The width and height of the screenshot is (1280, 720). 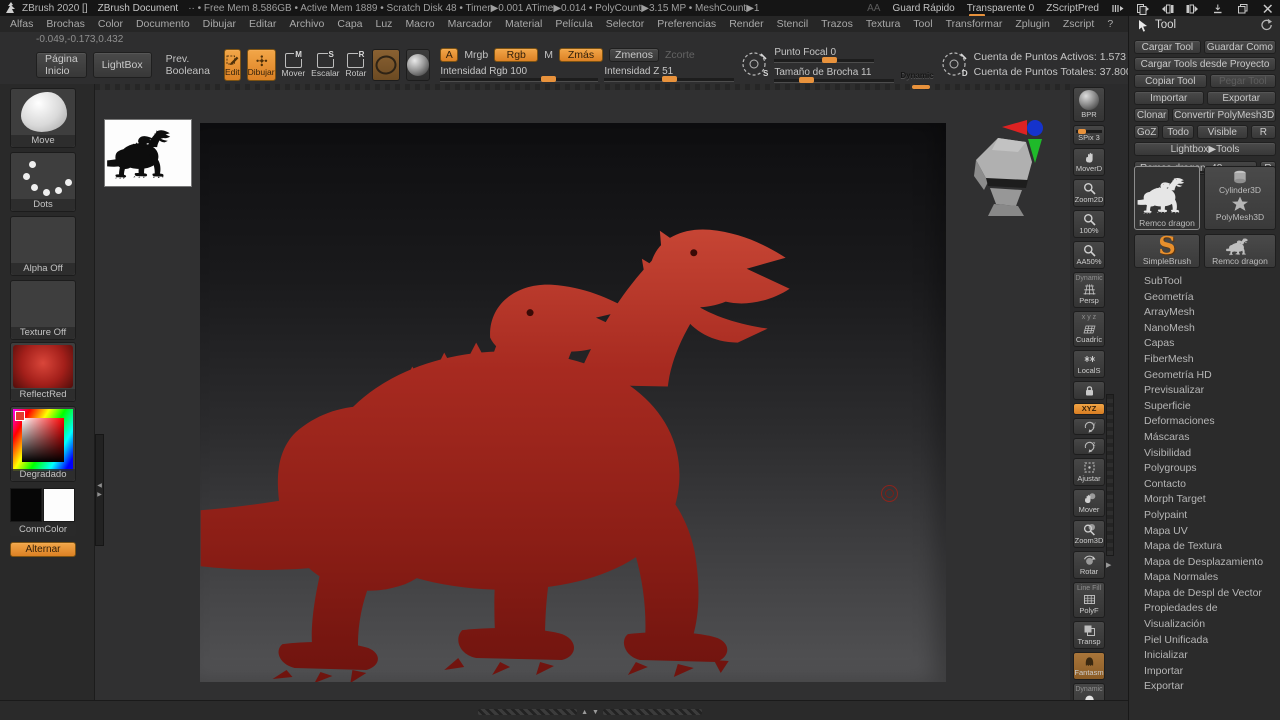 What do you see at coordinates (584, 712) in the screenshot?
I see `tray-up-arrow: ▲` at bounding box center [584, 712].